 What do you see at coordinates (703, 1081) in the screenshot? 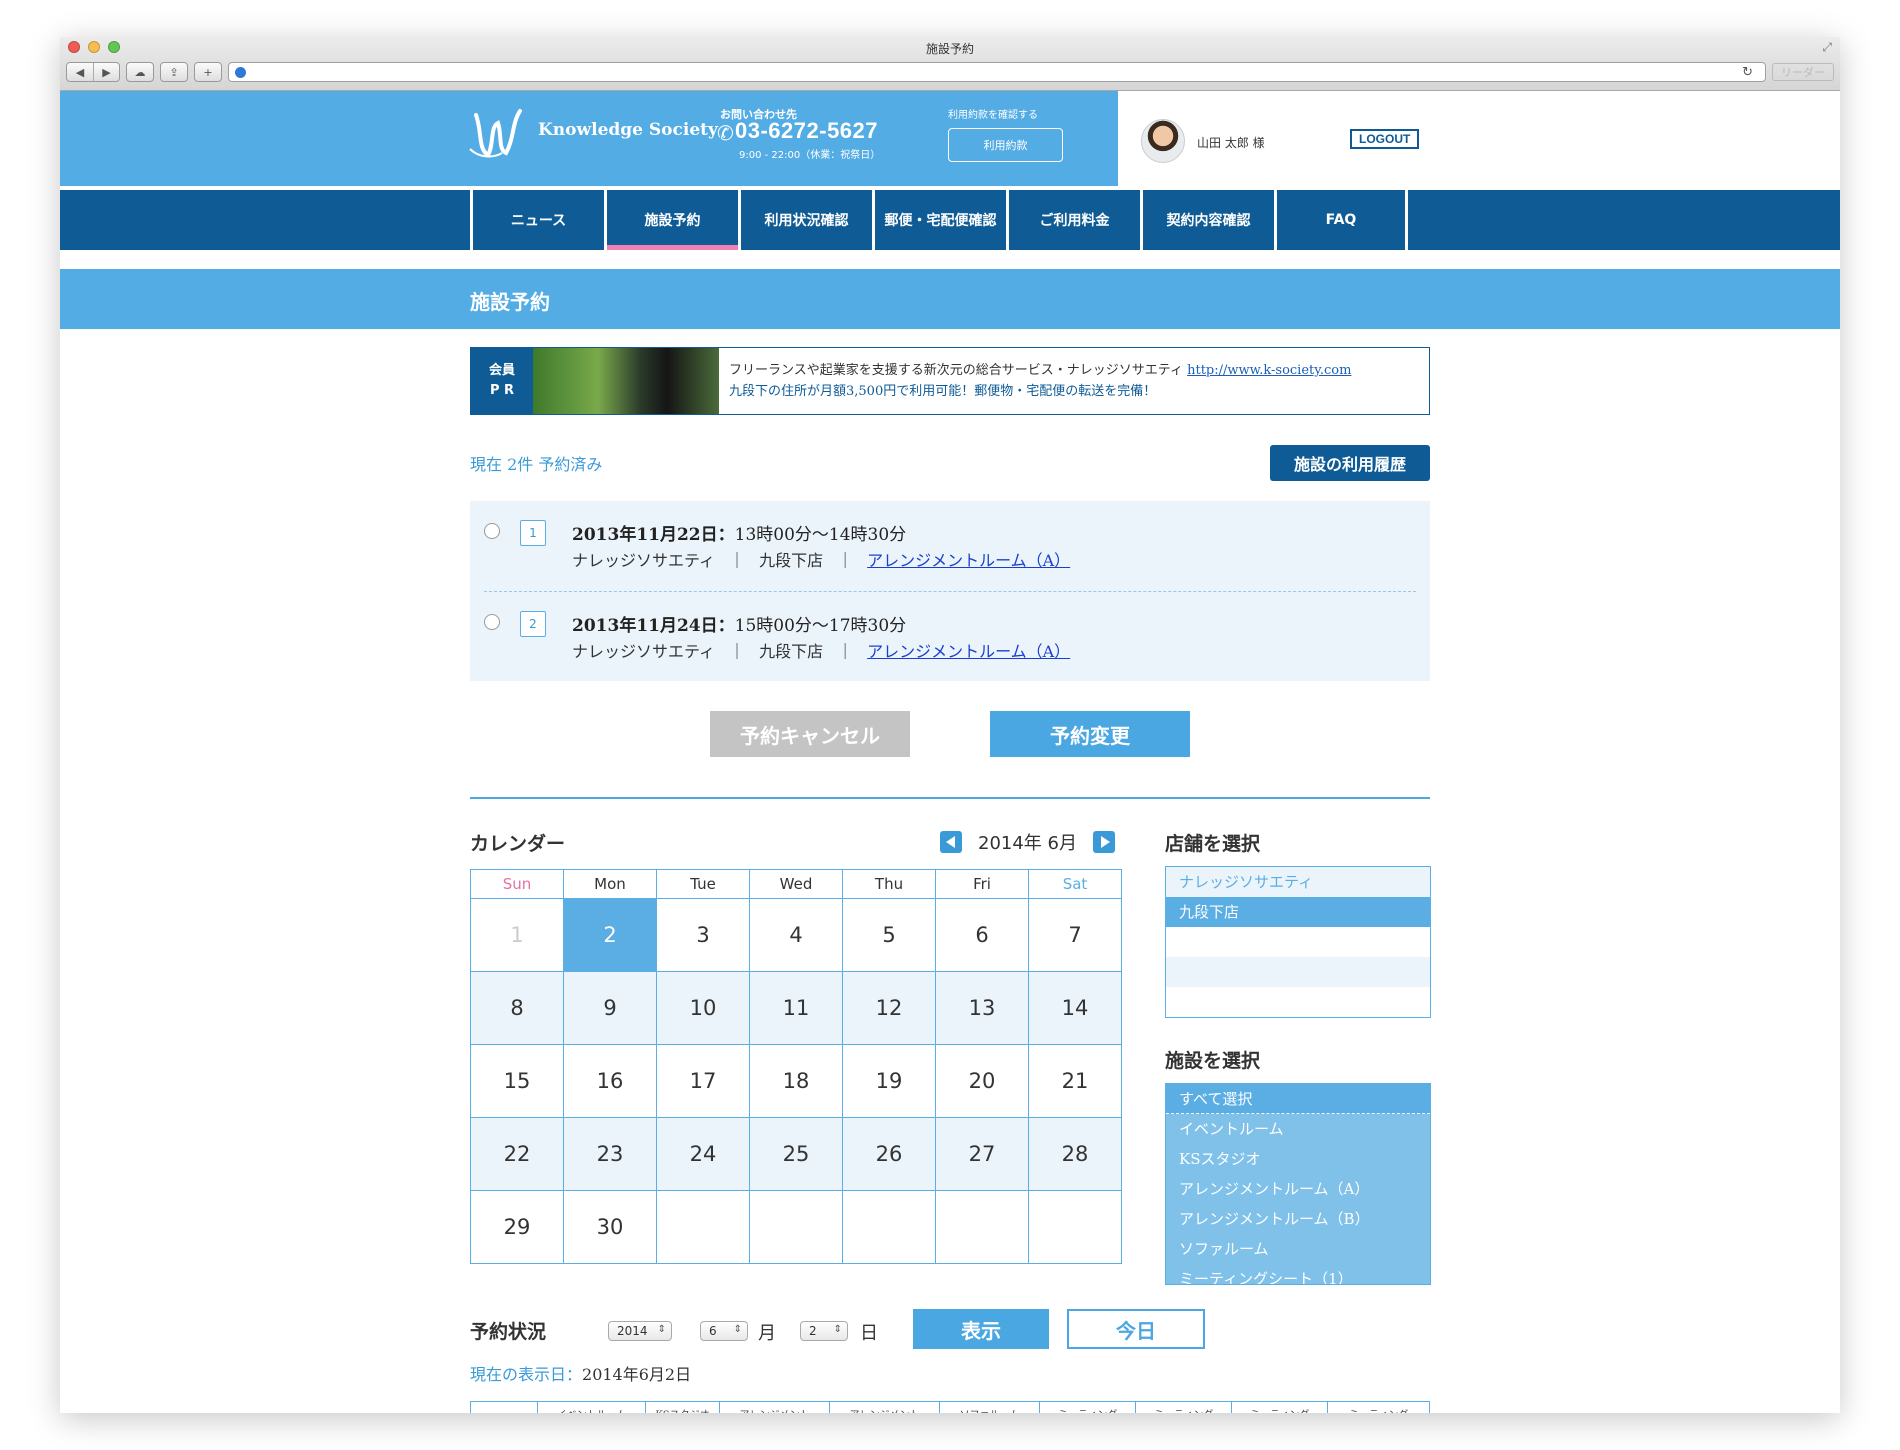
I see `calendar-day: 17` at bounding box center [703, 1081].